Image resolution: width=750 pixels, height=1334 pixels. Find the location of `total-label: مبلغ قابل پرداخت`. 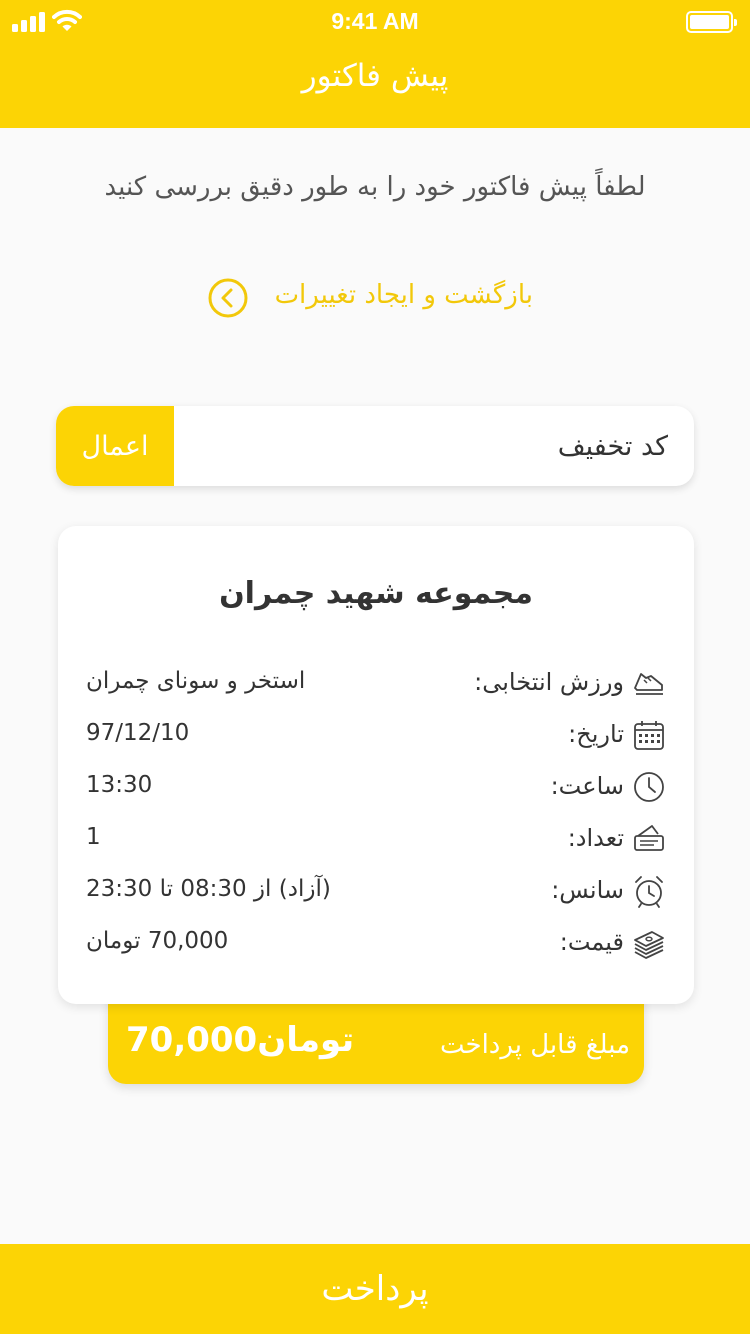

total-label: مبلغ قابل پرداخت is located at coordinates (534, 1045).